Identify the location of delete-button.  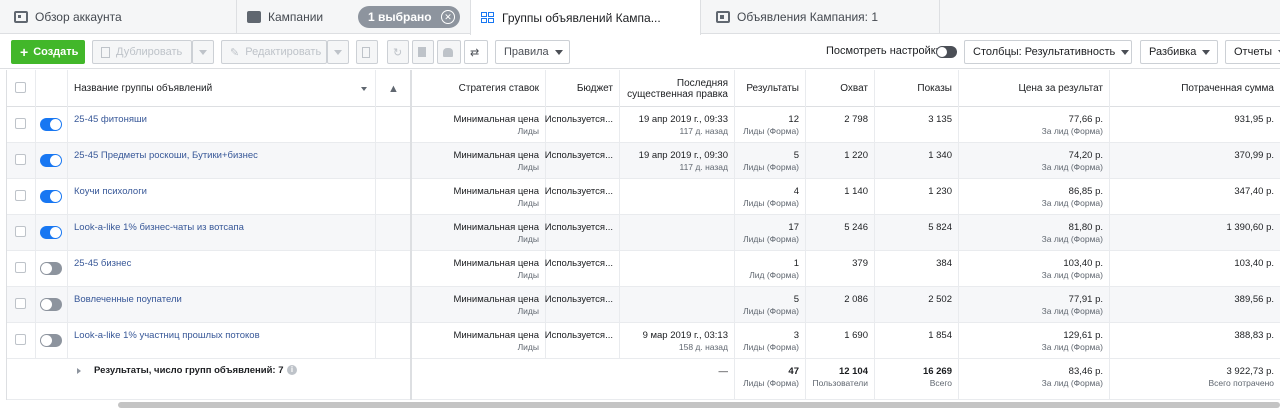
(423, 52).